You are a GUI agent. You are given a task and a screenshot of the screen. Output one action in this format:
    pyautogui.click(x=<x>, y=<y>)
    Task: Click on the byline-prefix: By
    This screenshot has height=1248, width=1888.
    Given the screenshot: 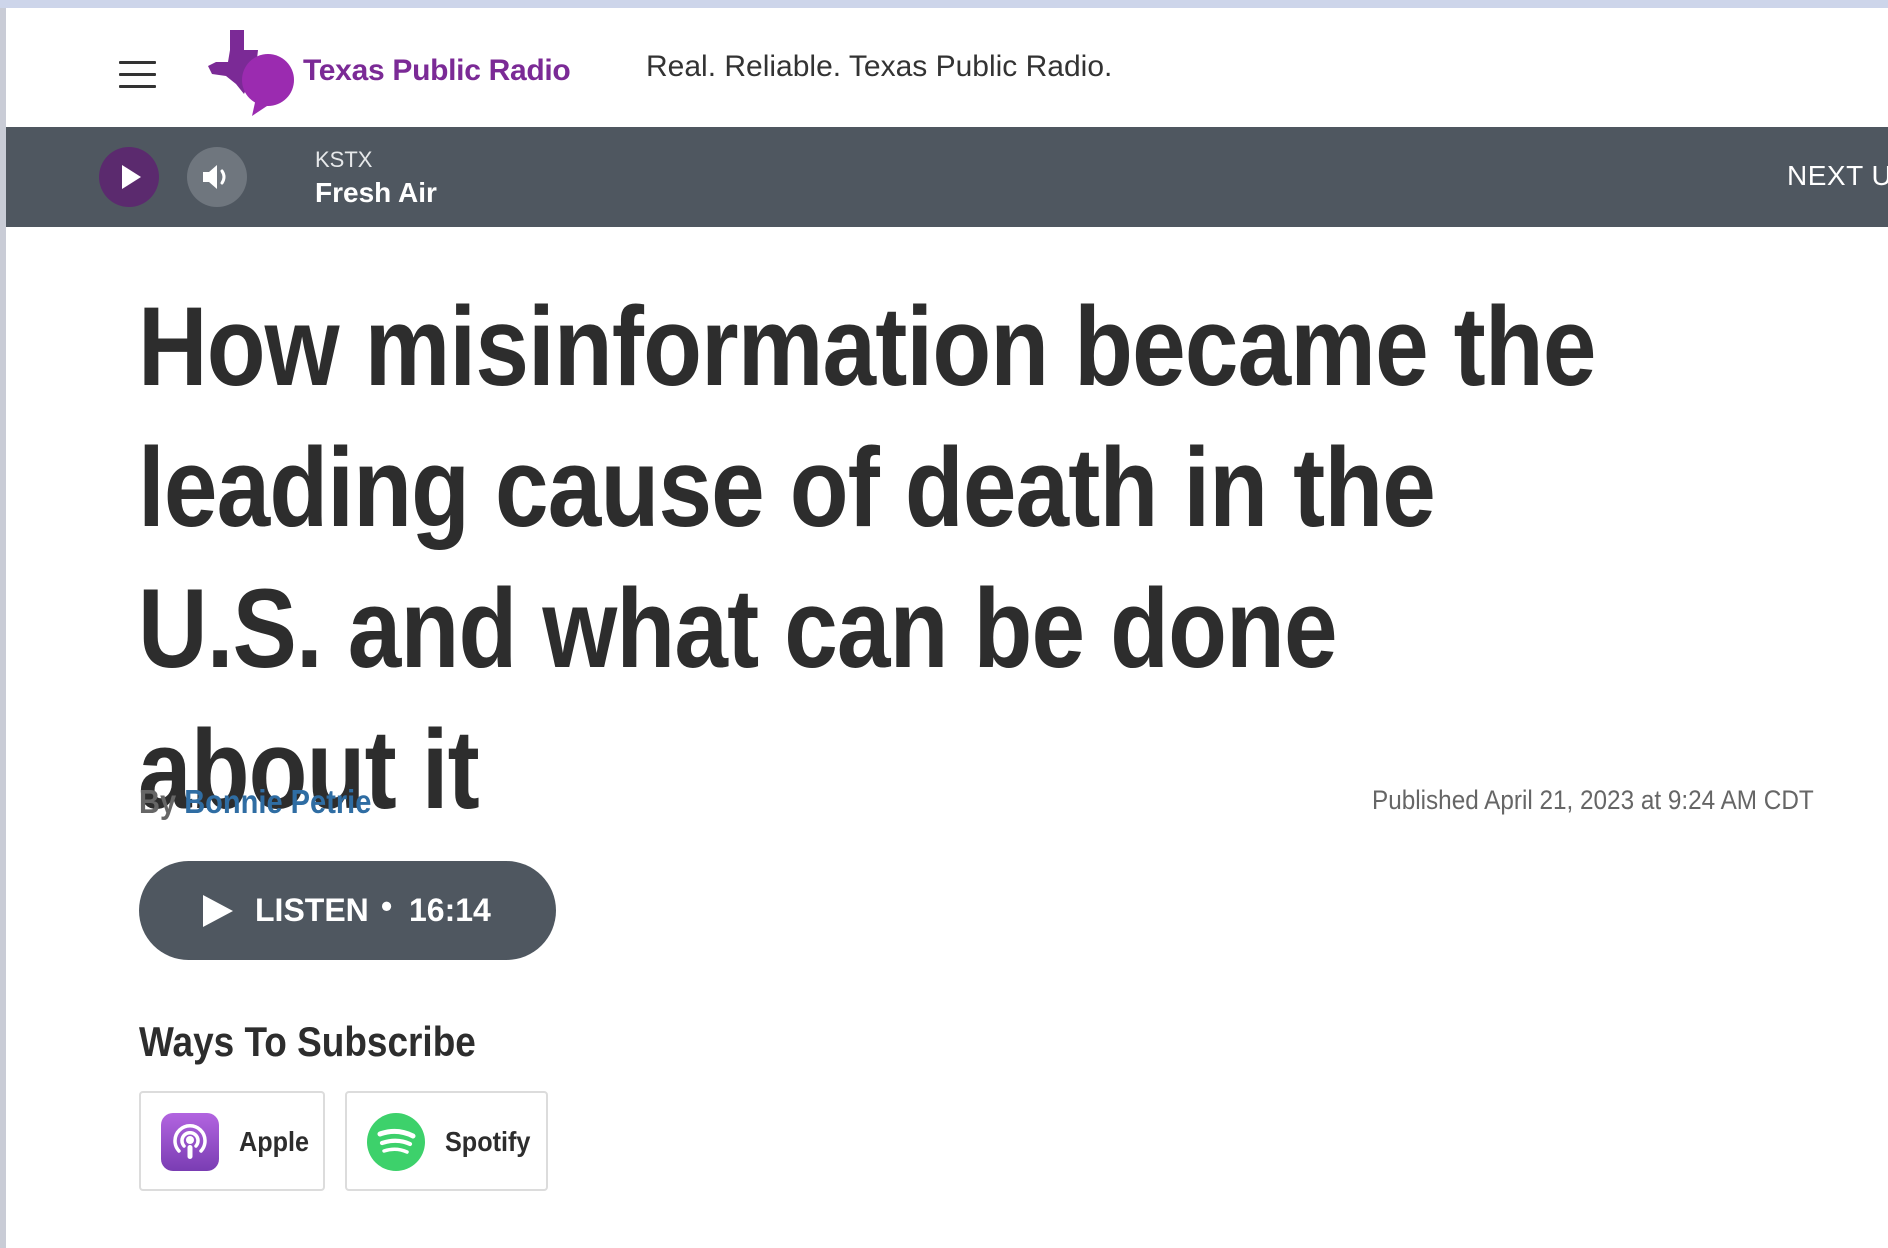 What is the action you would take?
    pyautogui.click(x=162, y=801)
    